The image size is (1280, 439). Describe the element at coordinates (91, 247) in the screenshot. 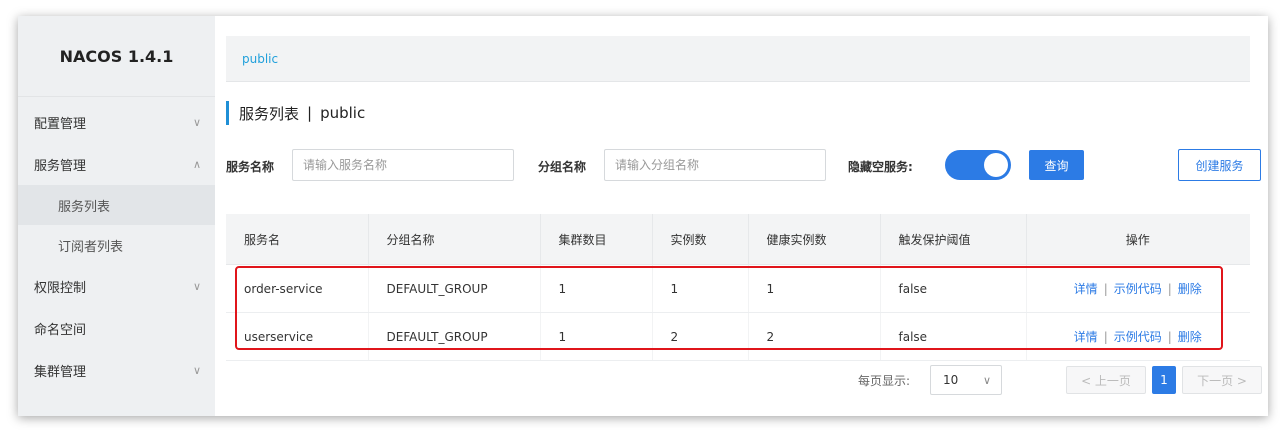

I see `sidebar-subitem-label: 订阅者列表` at that location.